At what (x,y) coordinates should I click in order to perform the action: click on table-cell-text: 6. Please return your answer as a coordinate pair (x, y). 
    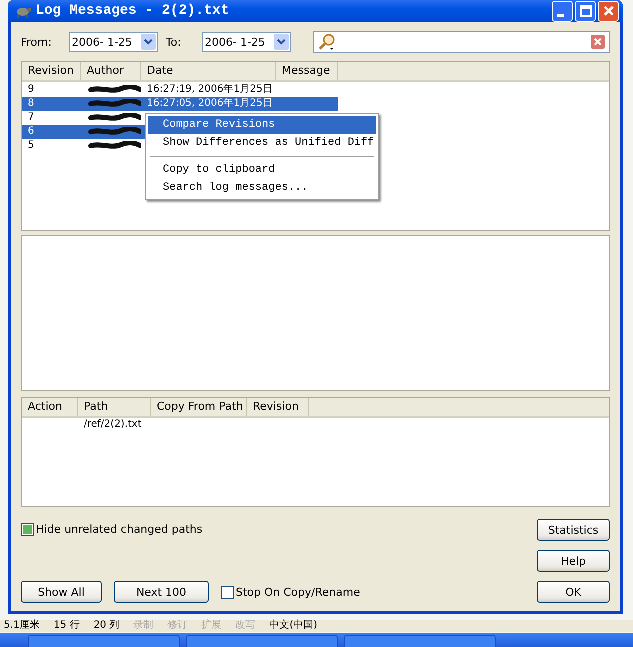
    Looking at the image, I should click on (31, 132).